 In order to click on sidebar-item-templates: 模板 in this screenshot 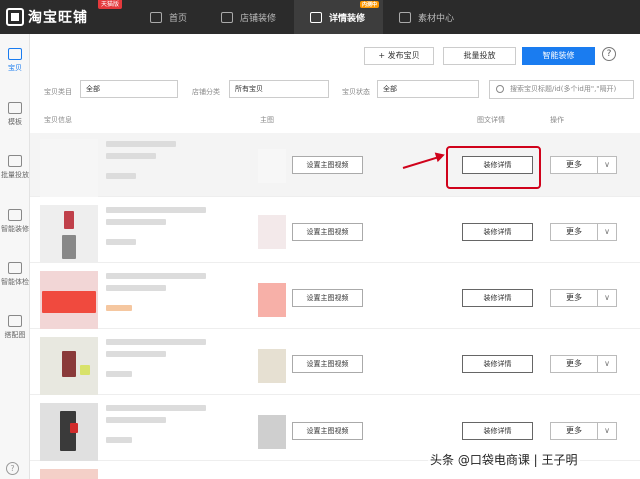, I will do `click(15, 114)`.